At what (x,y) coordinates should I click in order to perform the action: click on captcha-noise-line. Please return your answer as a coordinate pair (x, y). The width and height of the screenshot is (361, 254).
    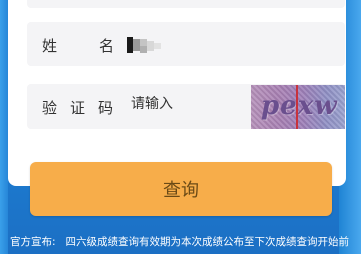
    Looking at the image, I should click on (297, 107).